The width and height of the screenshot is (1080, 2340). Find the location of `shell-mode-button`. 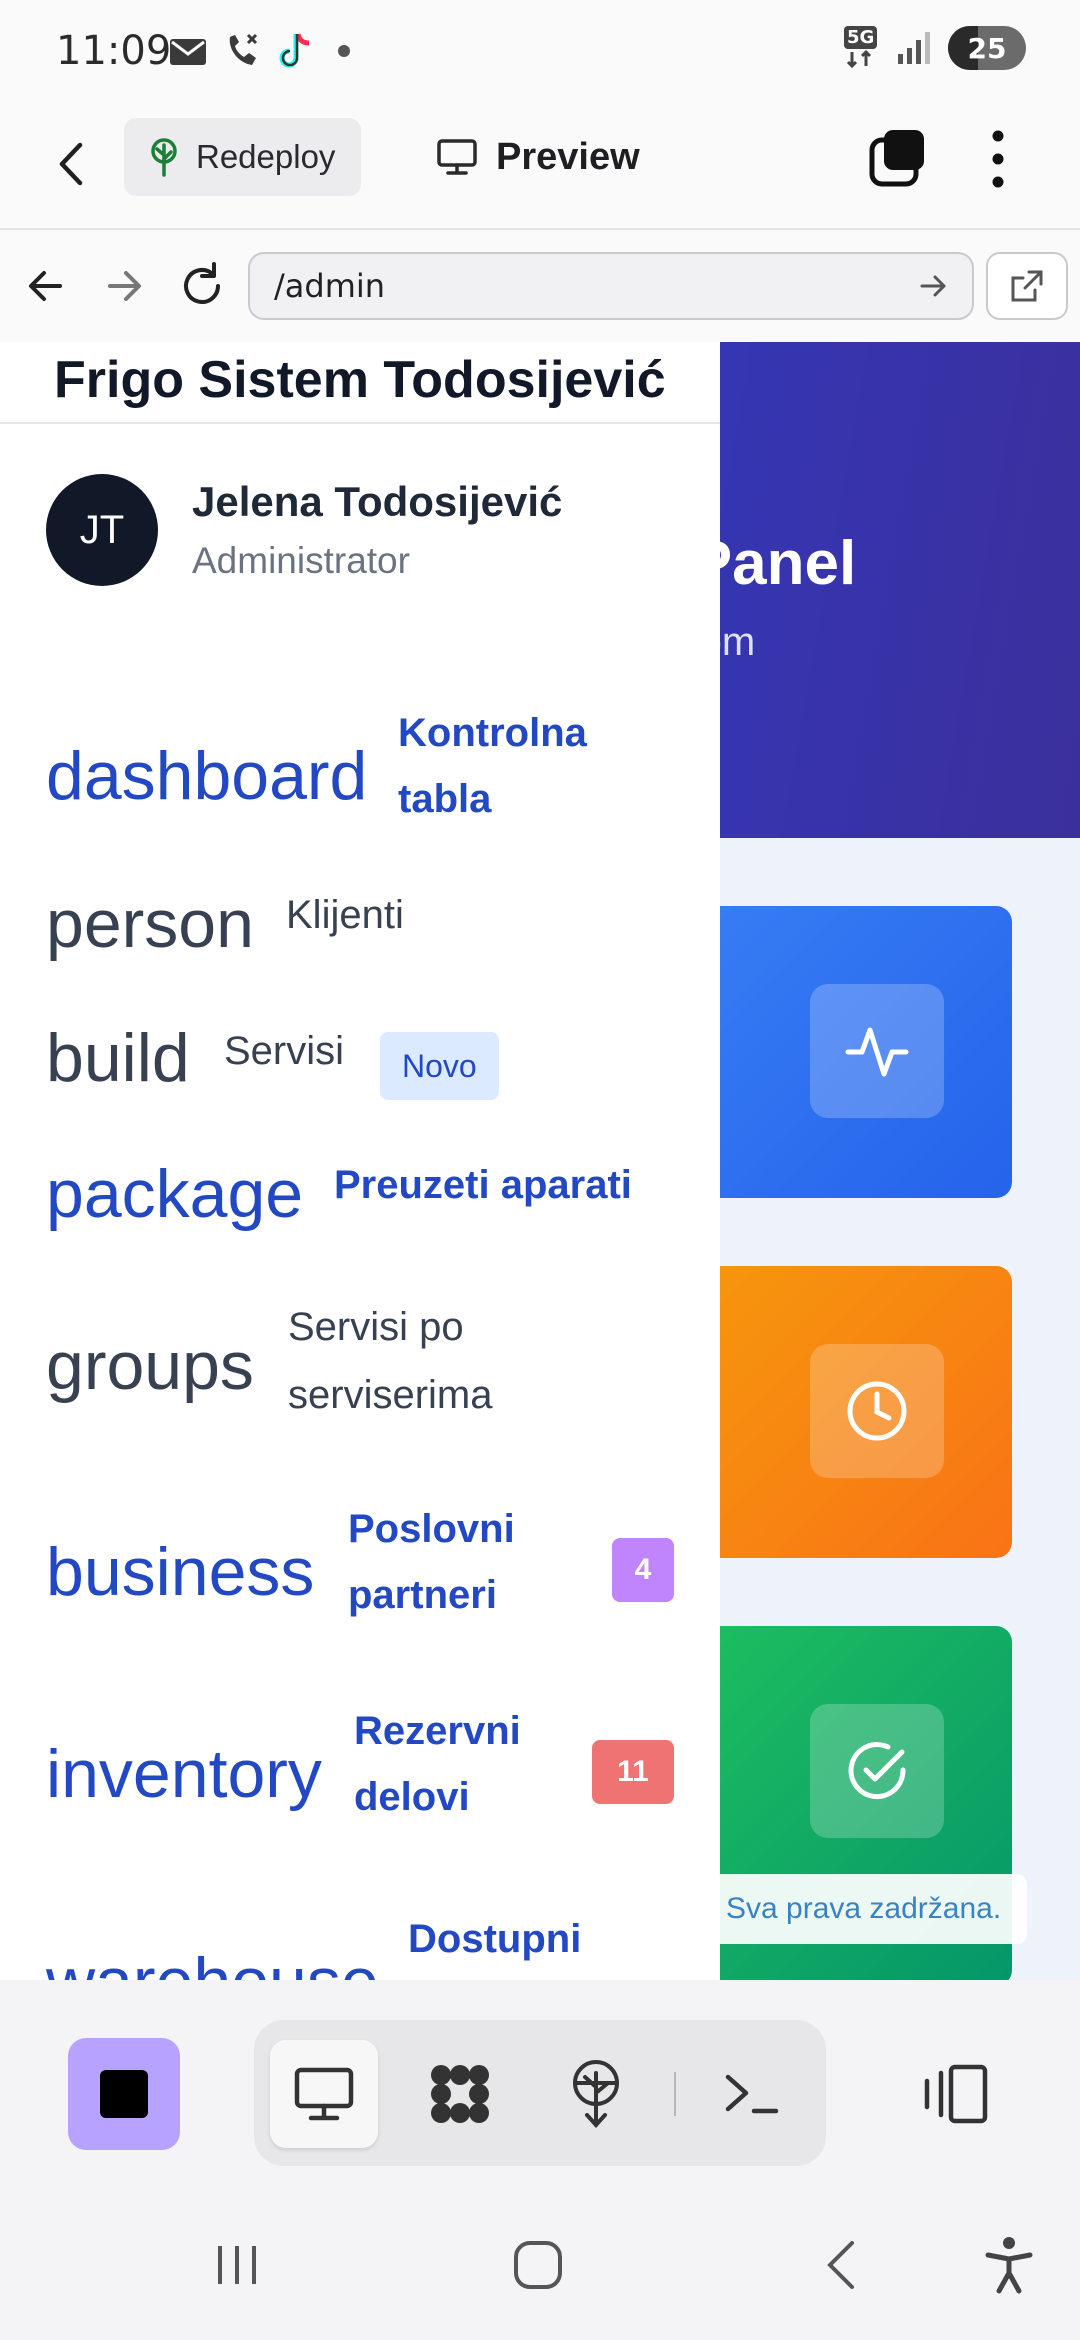

shell-mode-button is located at coordinates (752, 2094).